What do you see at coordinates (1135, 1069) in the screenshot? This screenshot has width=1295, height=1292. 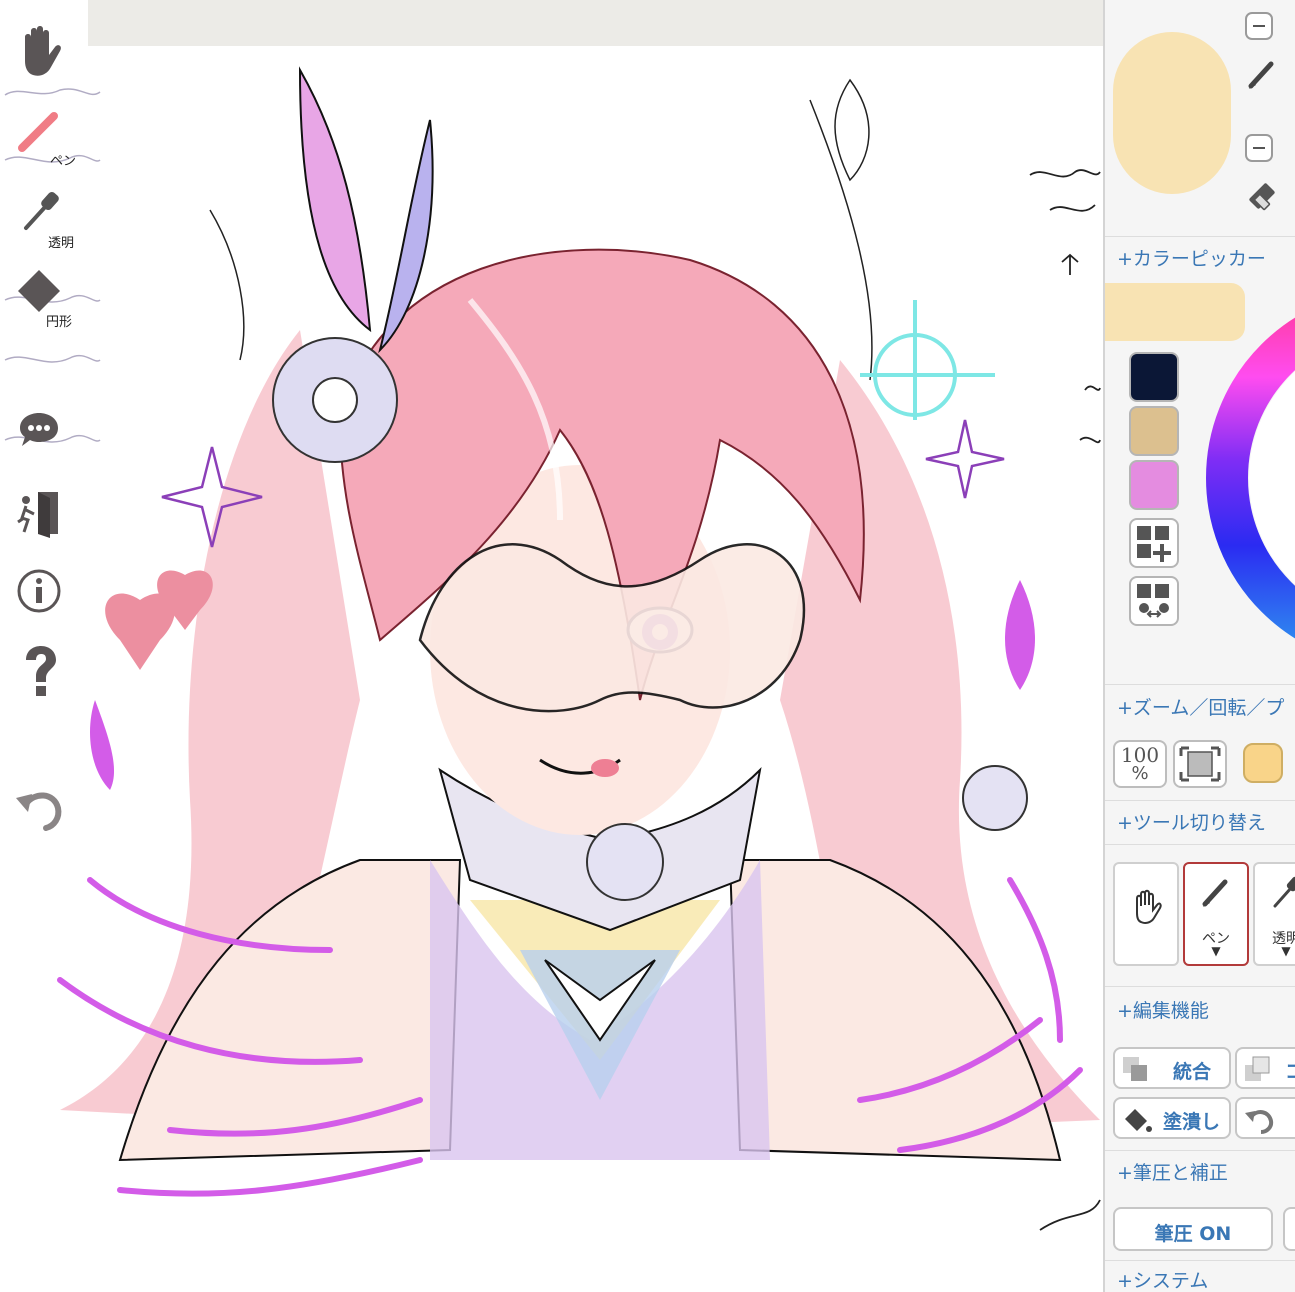 I see `merge-layers-icon` at bounding box center [1135, 1069].